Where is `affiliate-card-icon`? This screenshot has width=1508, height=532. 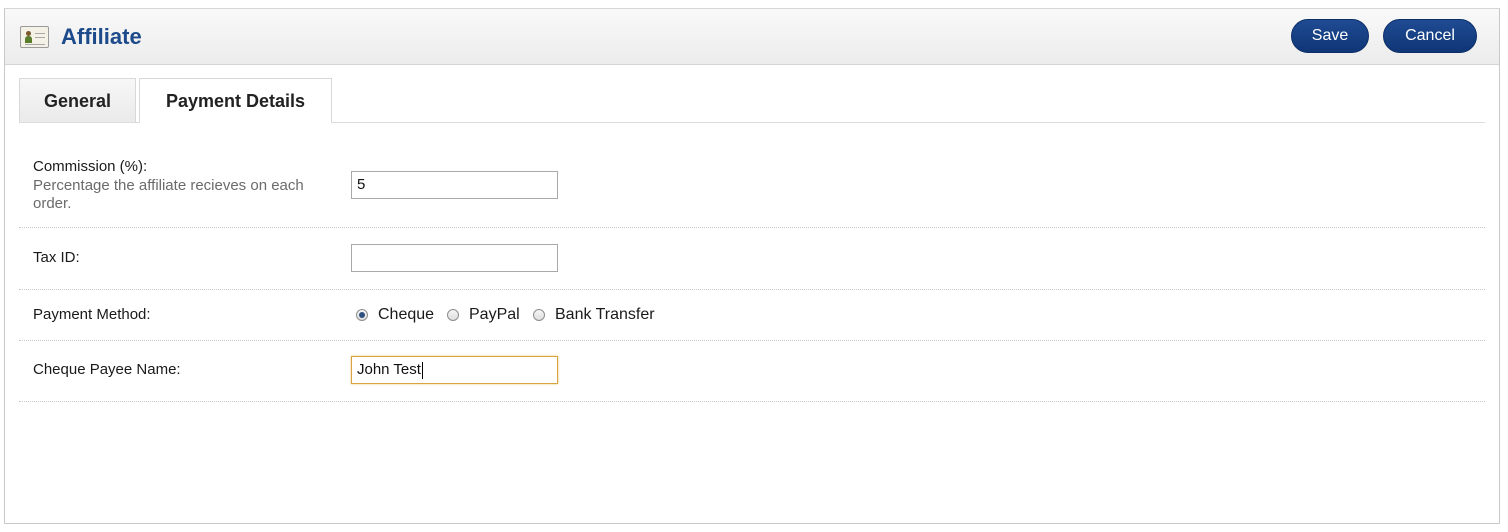 affiliate-card-icon is located at coordinates (34, 37).